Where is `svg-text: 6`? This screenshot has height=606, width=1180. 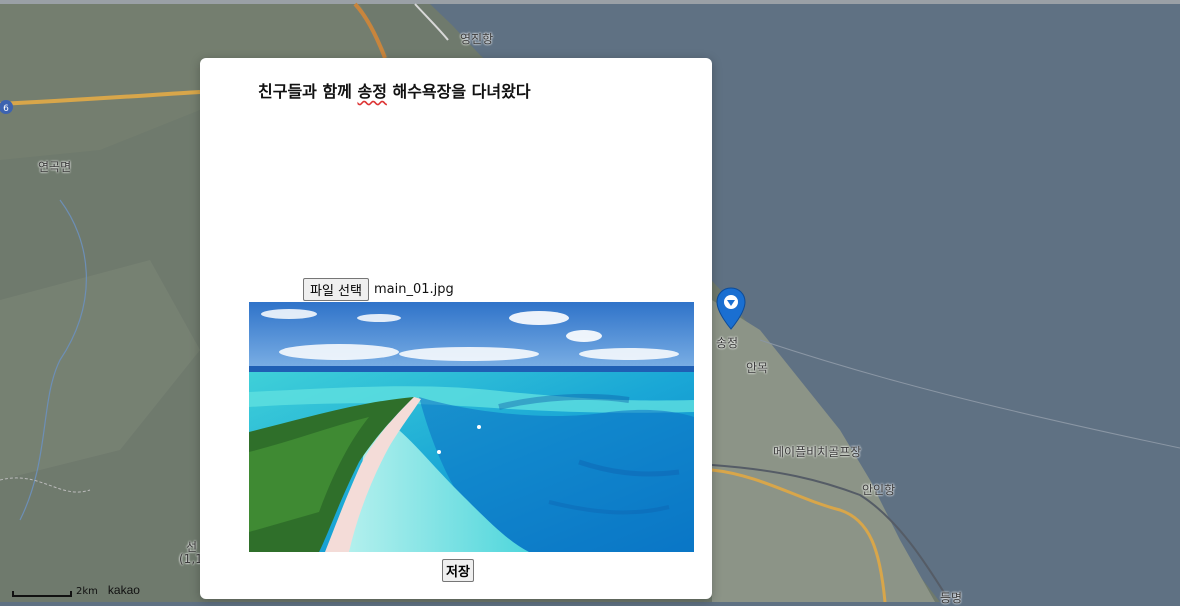 svg-text: 6 is located at coordinates (6, 109).